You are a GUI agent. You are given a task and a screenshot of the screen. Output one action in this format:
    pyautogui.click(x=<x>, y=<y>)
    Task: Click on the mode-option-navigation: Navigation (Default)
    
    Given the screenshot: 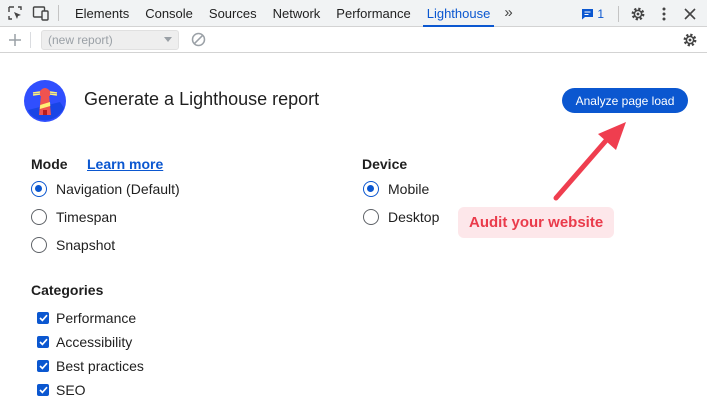 What is the action you would take?
    pyautogui.click(x=105, y=189)
    